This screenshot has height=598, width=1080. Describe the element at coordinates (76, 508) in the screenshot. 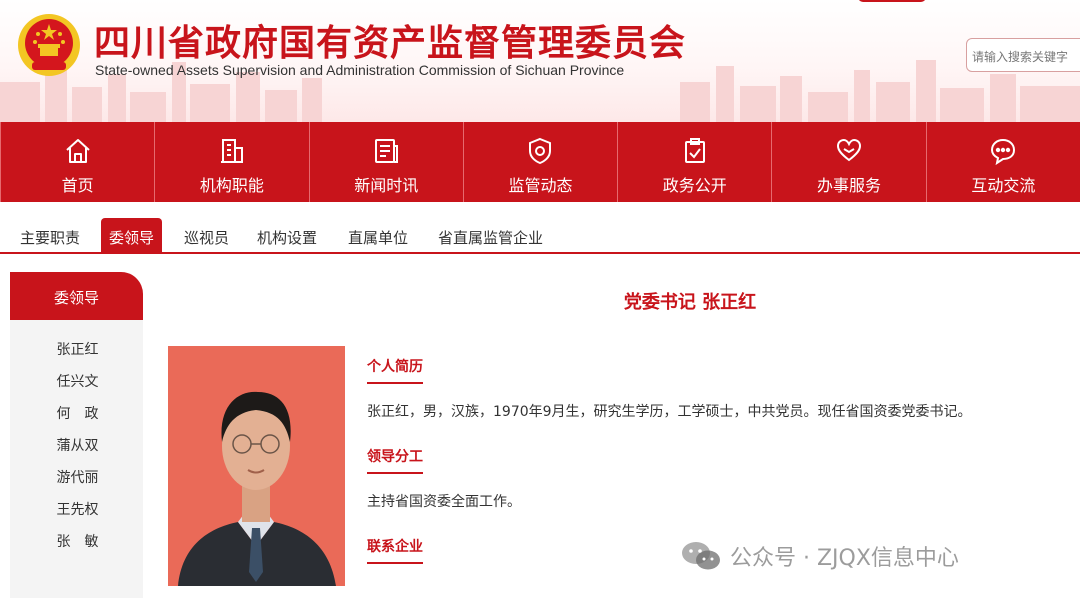

I see `sidebar-item-leader: 王先权` at that location.